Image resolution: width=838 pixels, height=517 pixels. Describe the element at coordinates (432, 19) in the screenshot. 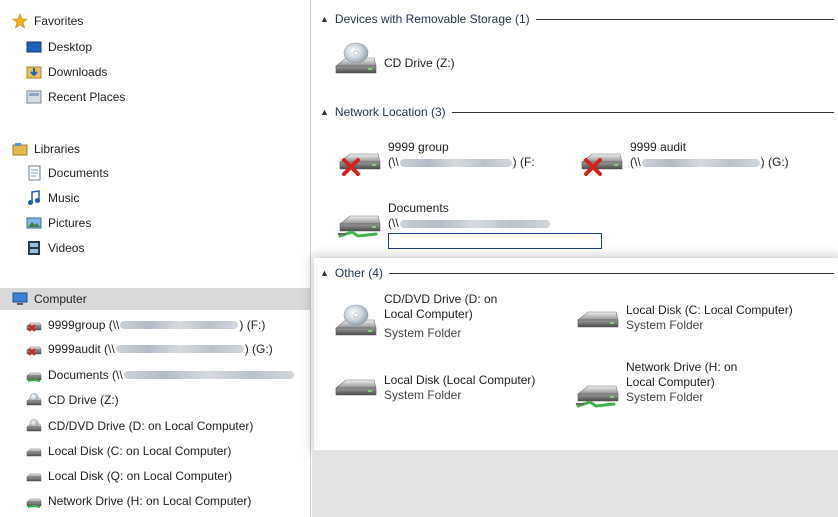

I see `group-header-label: Devices with Removable Storage (1)` at that location.